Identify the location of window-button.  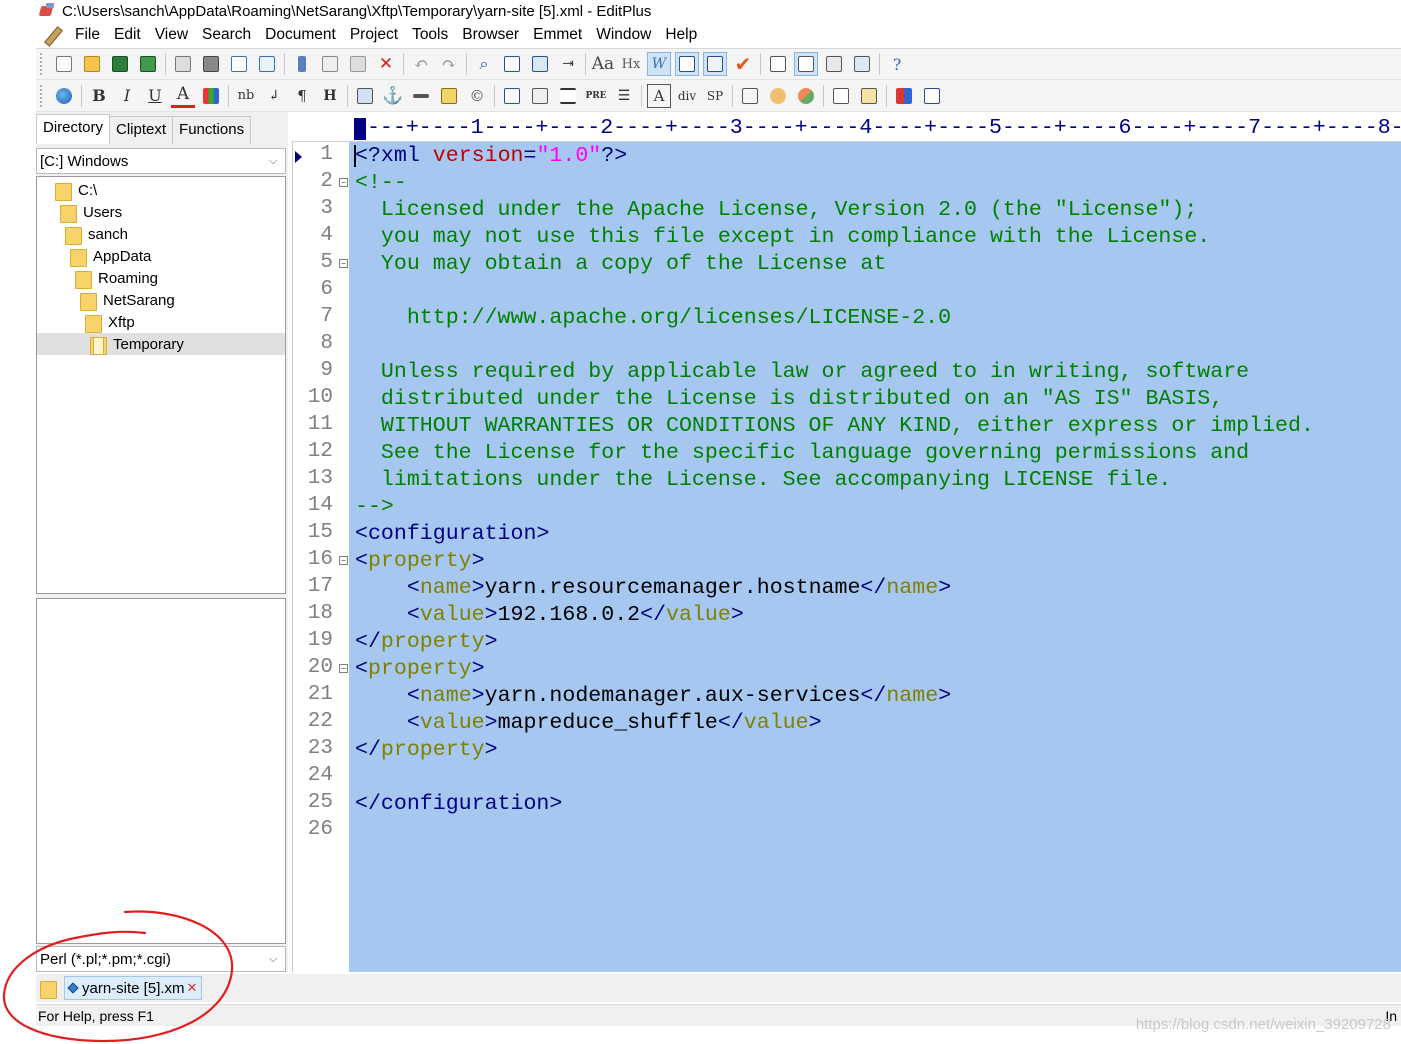
(932, 96).